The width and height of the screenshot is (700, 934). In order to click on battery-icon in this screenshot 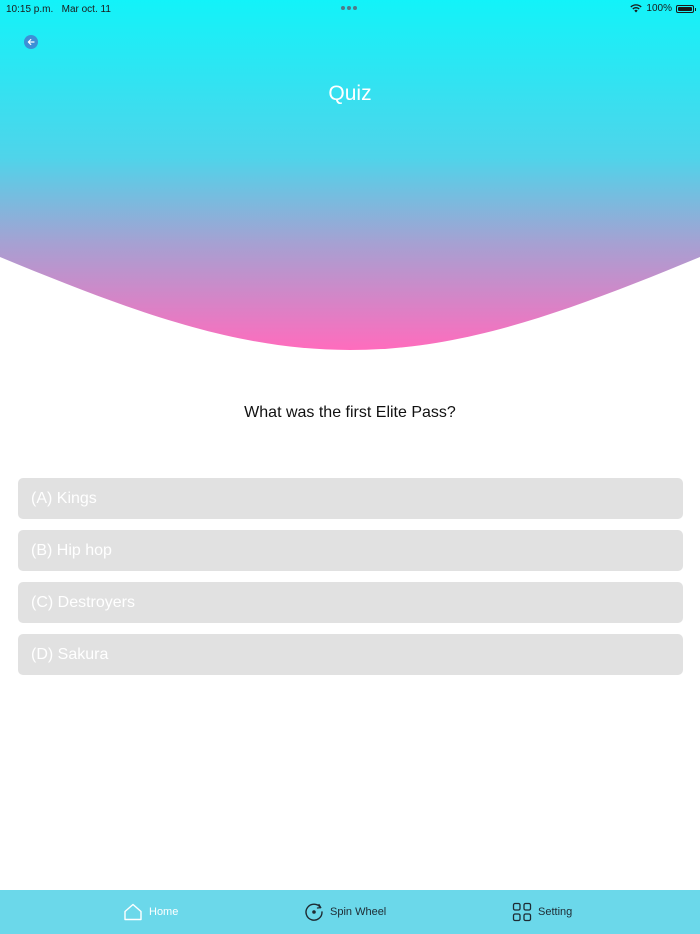, I will do `click(686, 8)`.